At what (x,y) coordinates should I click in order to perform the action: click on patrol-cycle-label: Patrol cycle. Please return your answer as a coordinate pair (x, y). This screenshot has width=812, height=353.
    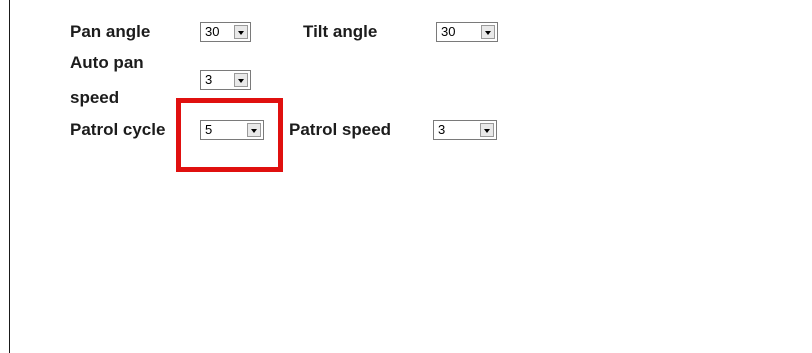
    Looking at the image, I should click on (118, 129).